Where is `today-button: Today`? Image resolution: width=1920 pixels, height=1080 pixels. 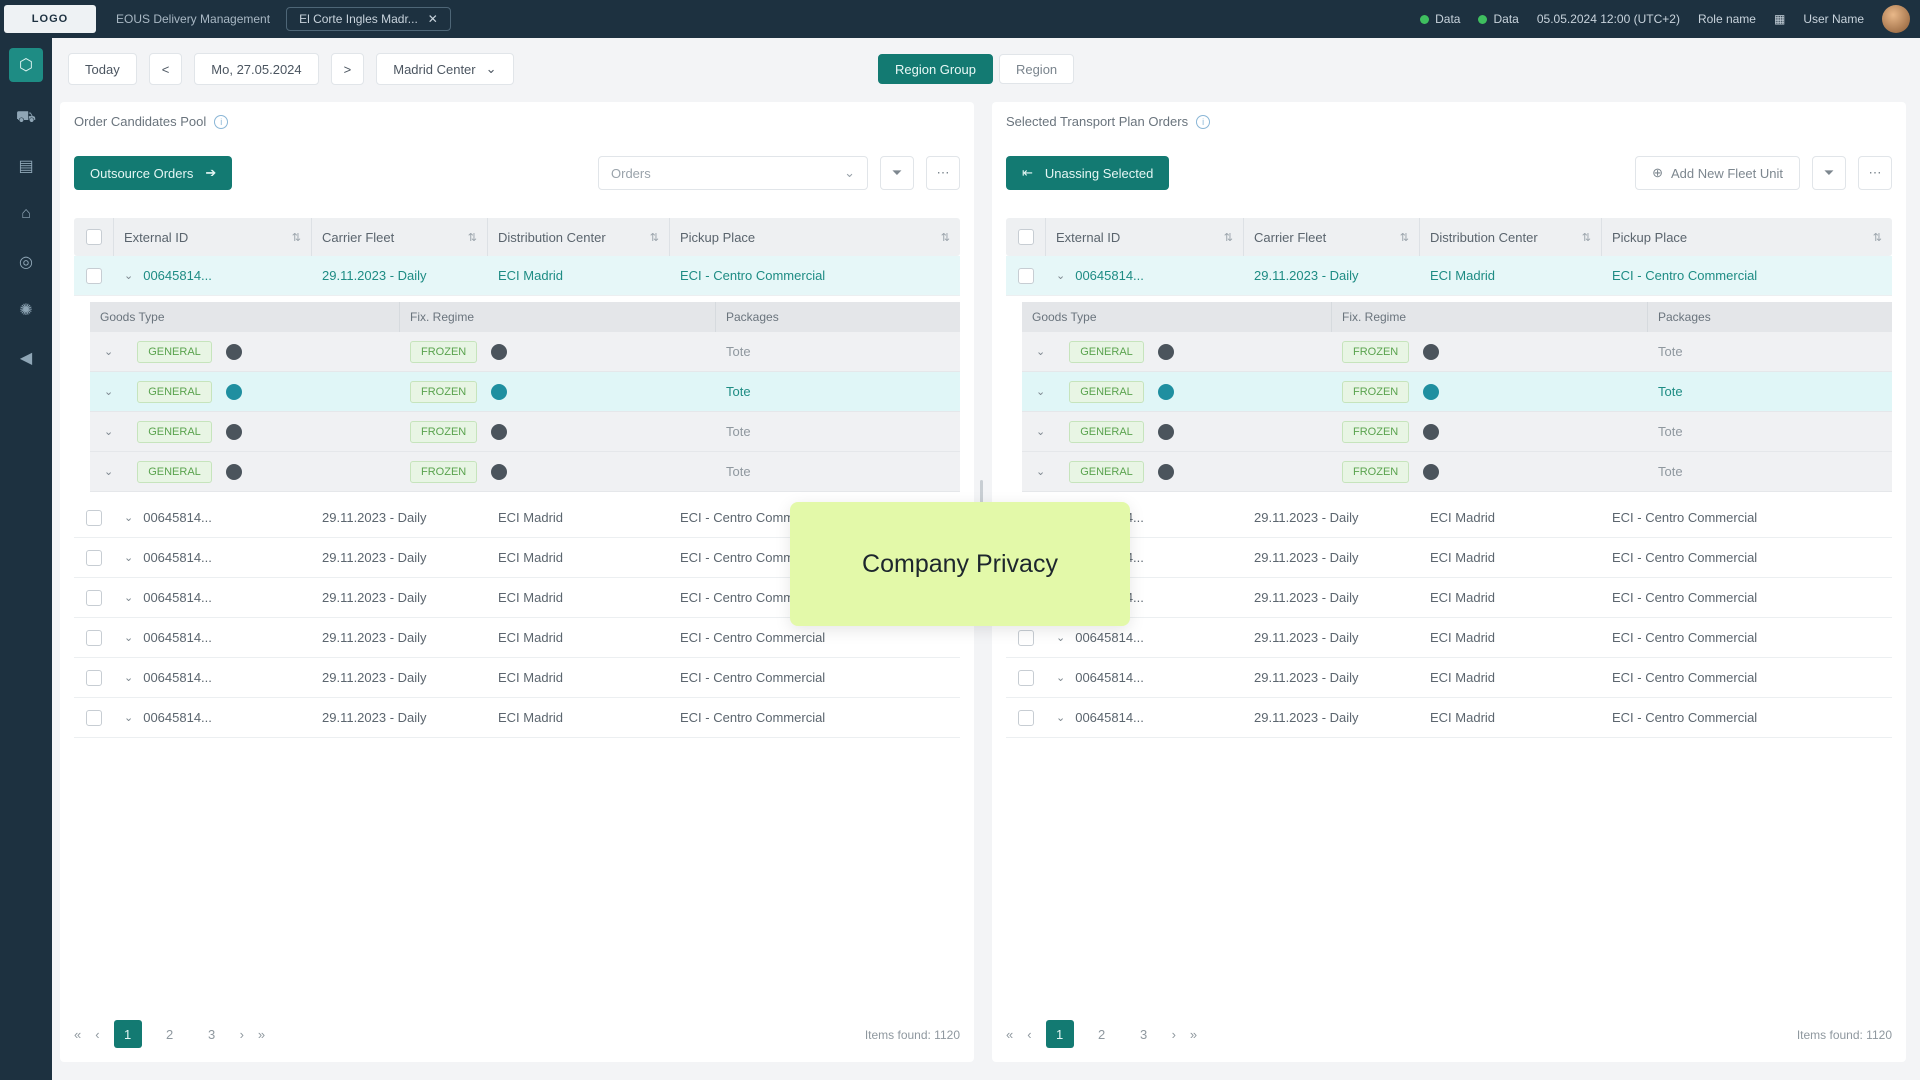 today-button: Today is located at coordinates (102, 69).